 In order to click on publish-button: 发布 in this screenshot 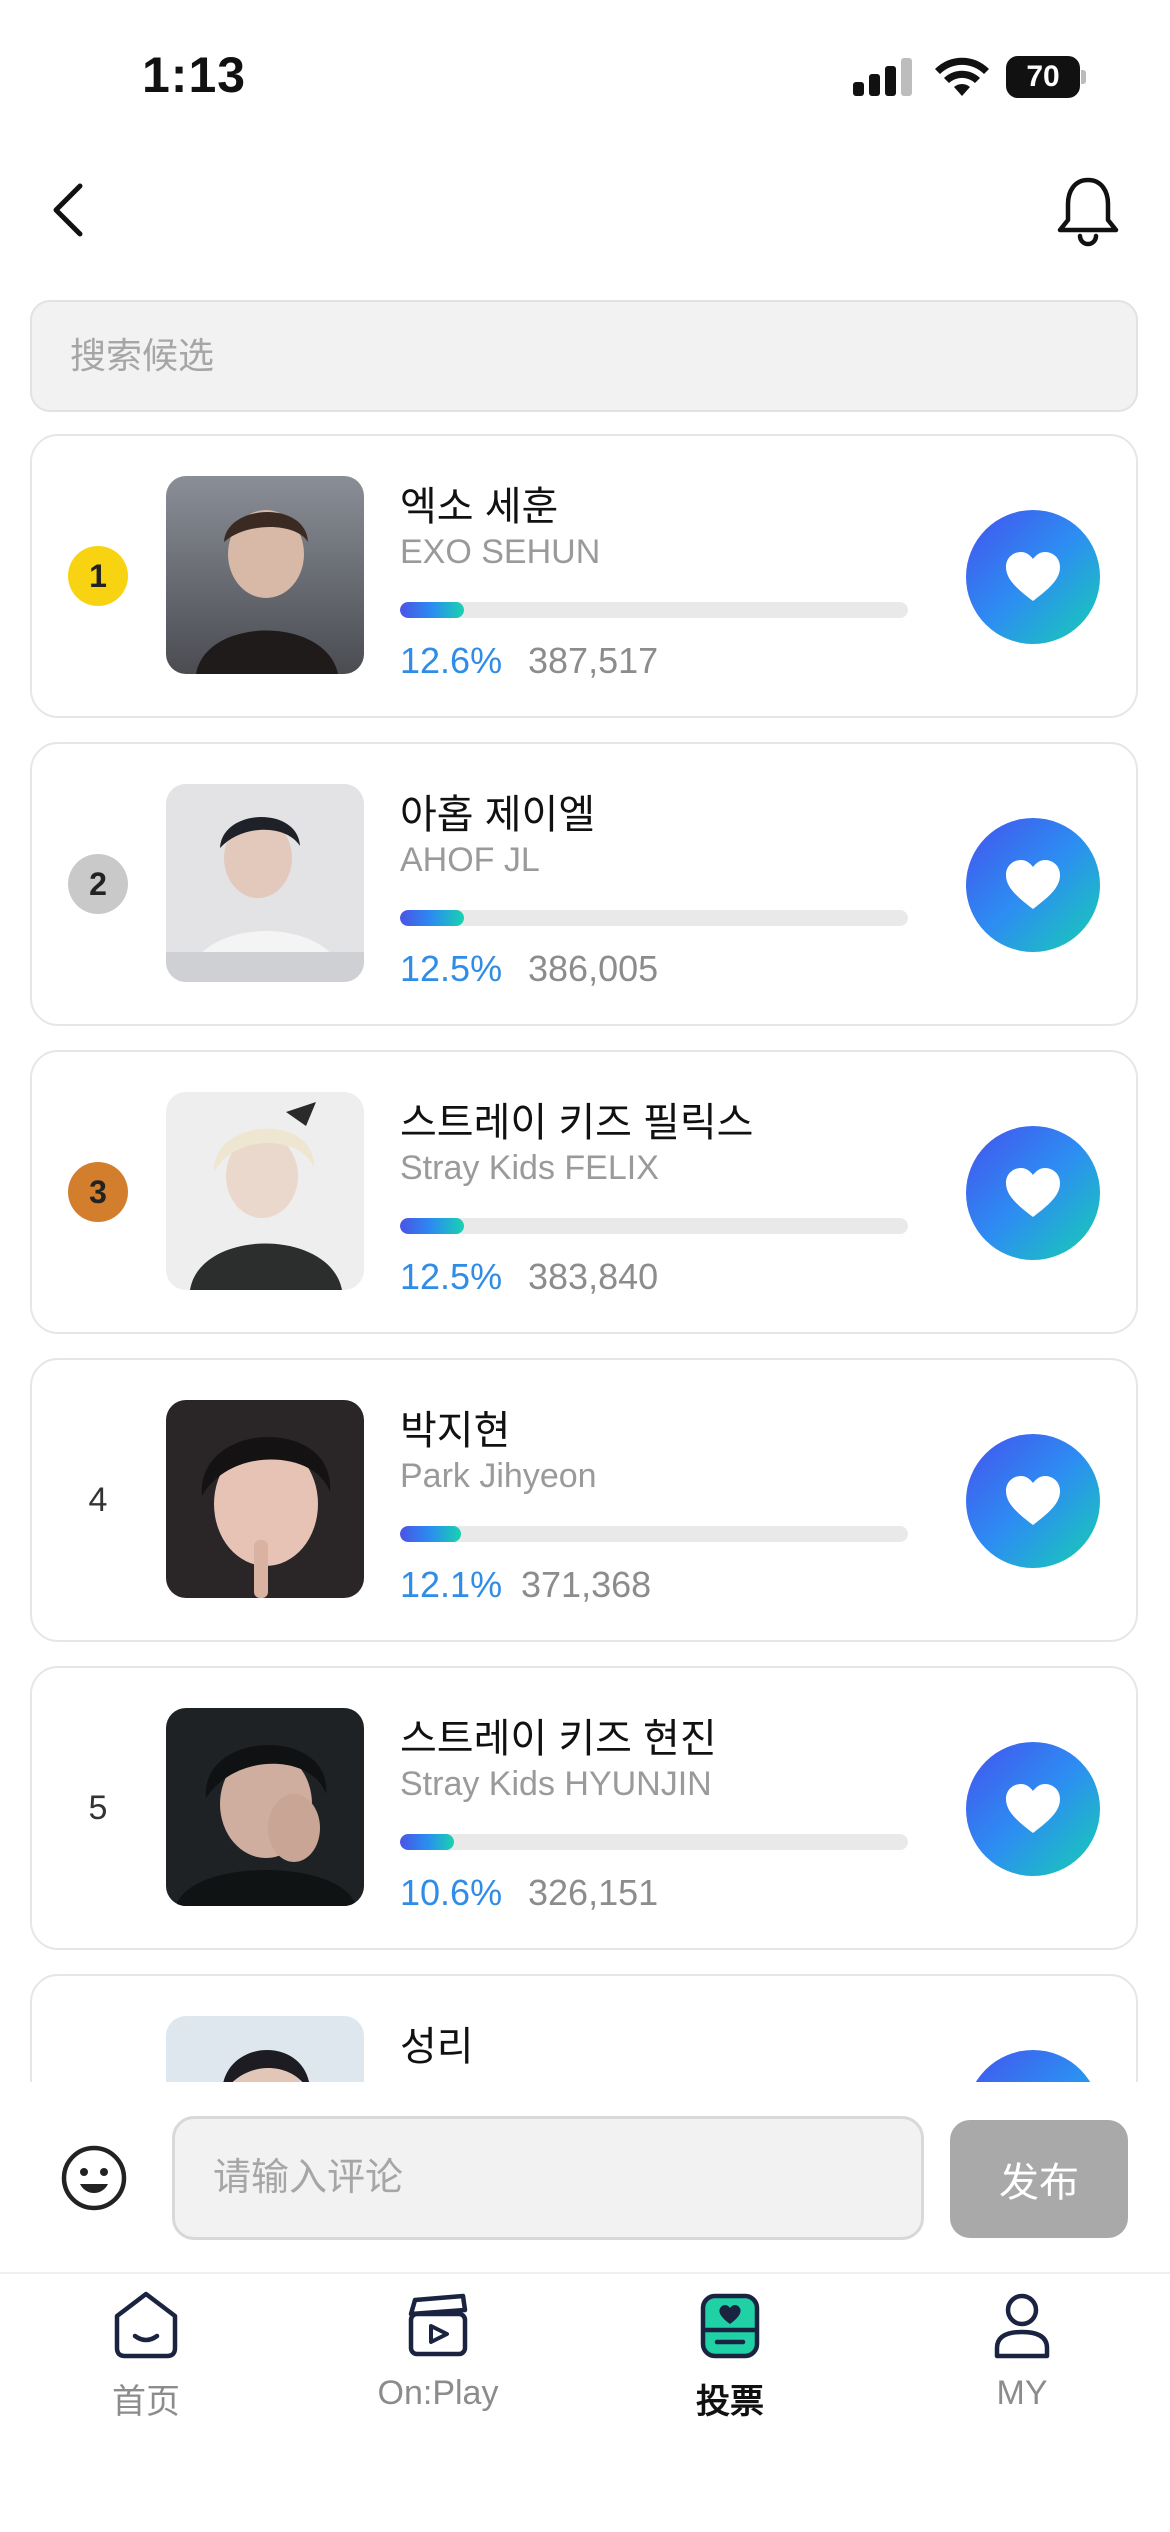, I will do `click(1039, 2179)`.